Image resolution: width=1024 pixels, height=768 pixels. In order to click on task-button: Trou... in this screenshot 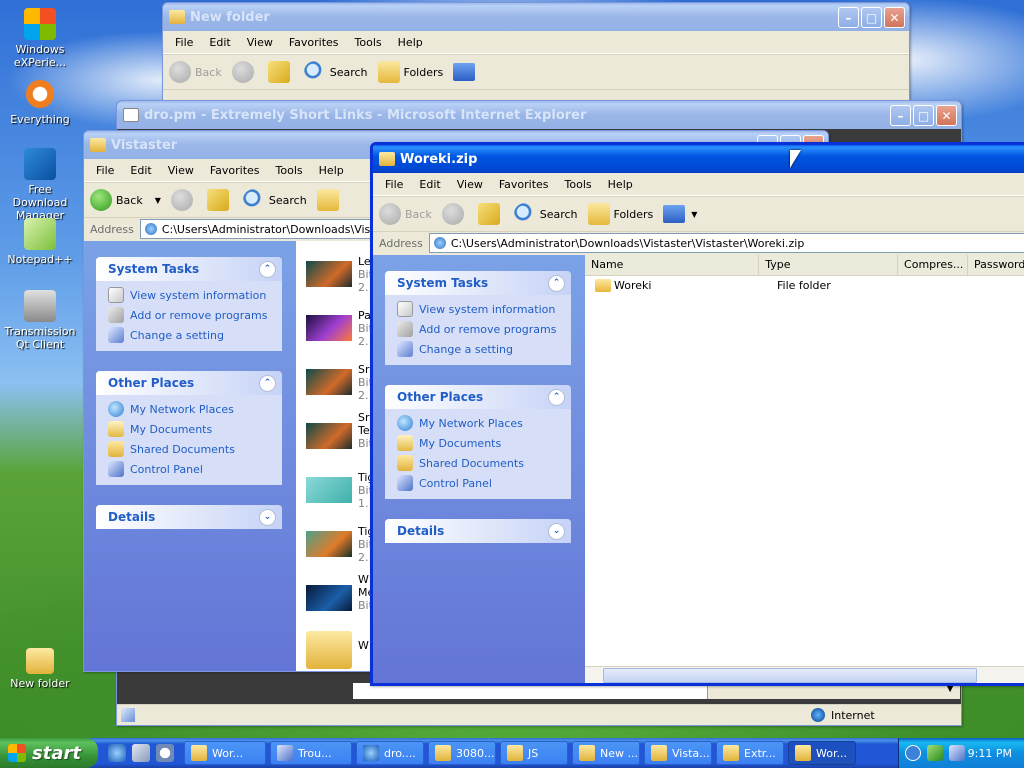, I will do `click(311, 753)`.